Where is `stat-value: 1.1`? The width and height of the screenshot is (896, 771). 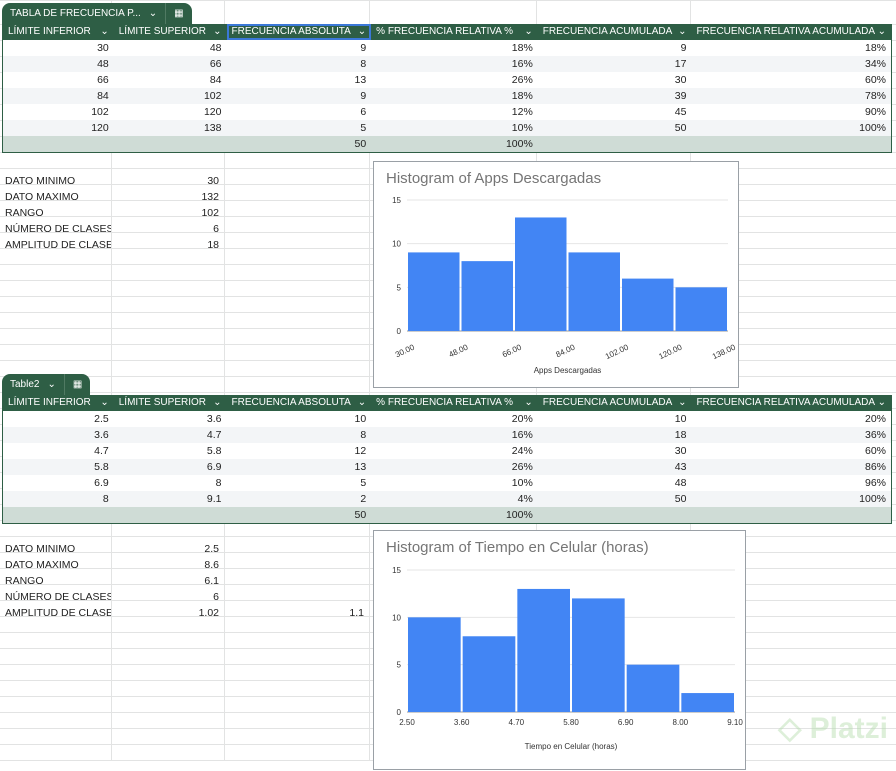 stat-value: 1.1 is located at coordinates (296, 613).